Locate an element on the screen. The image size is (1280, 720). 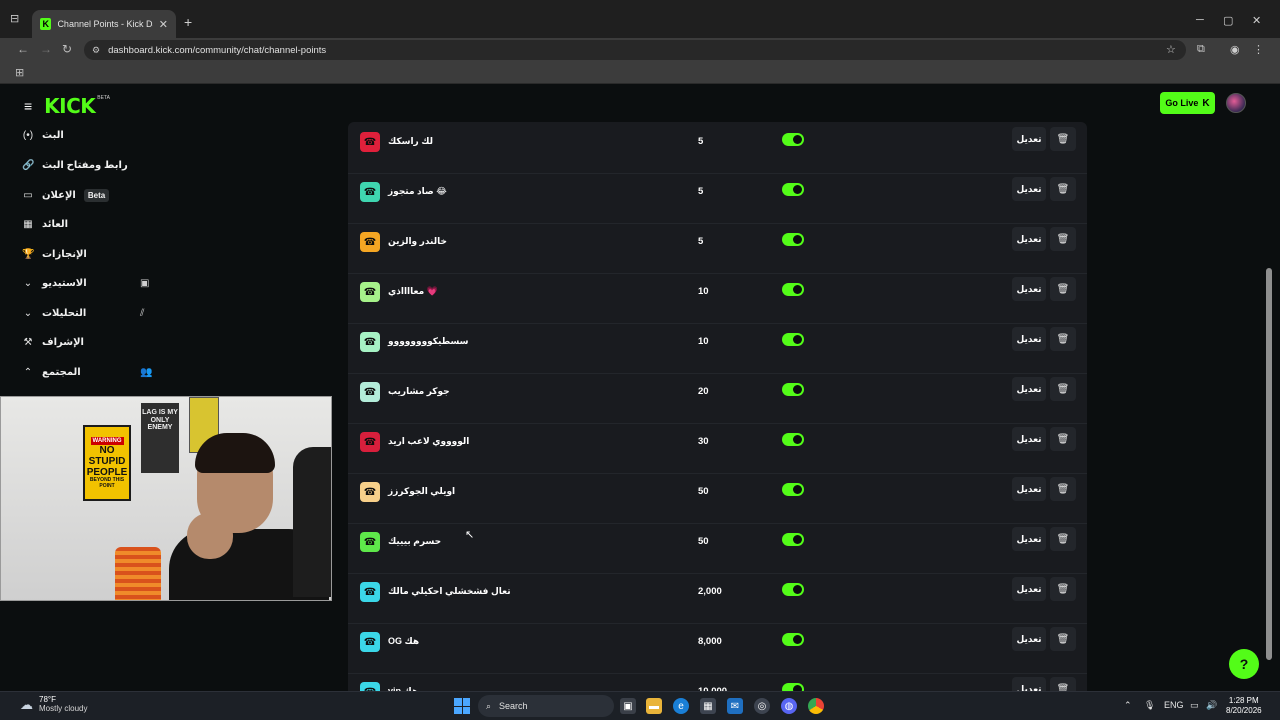
reward-cost: 8,000 is located at coordinates (710, 641).